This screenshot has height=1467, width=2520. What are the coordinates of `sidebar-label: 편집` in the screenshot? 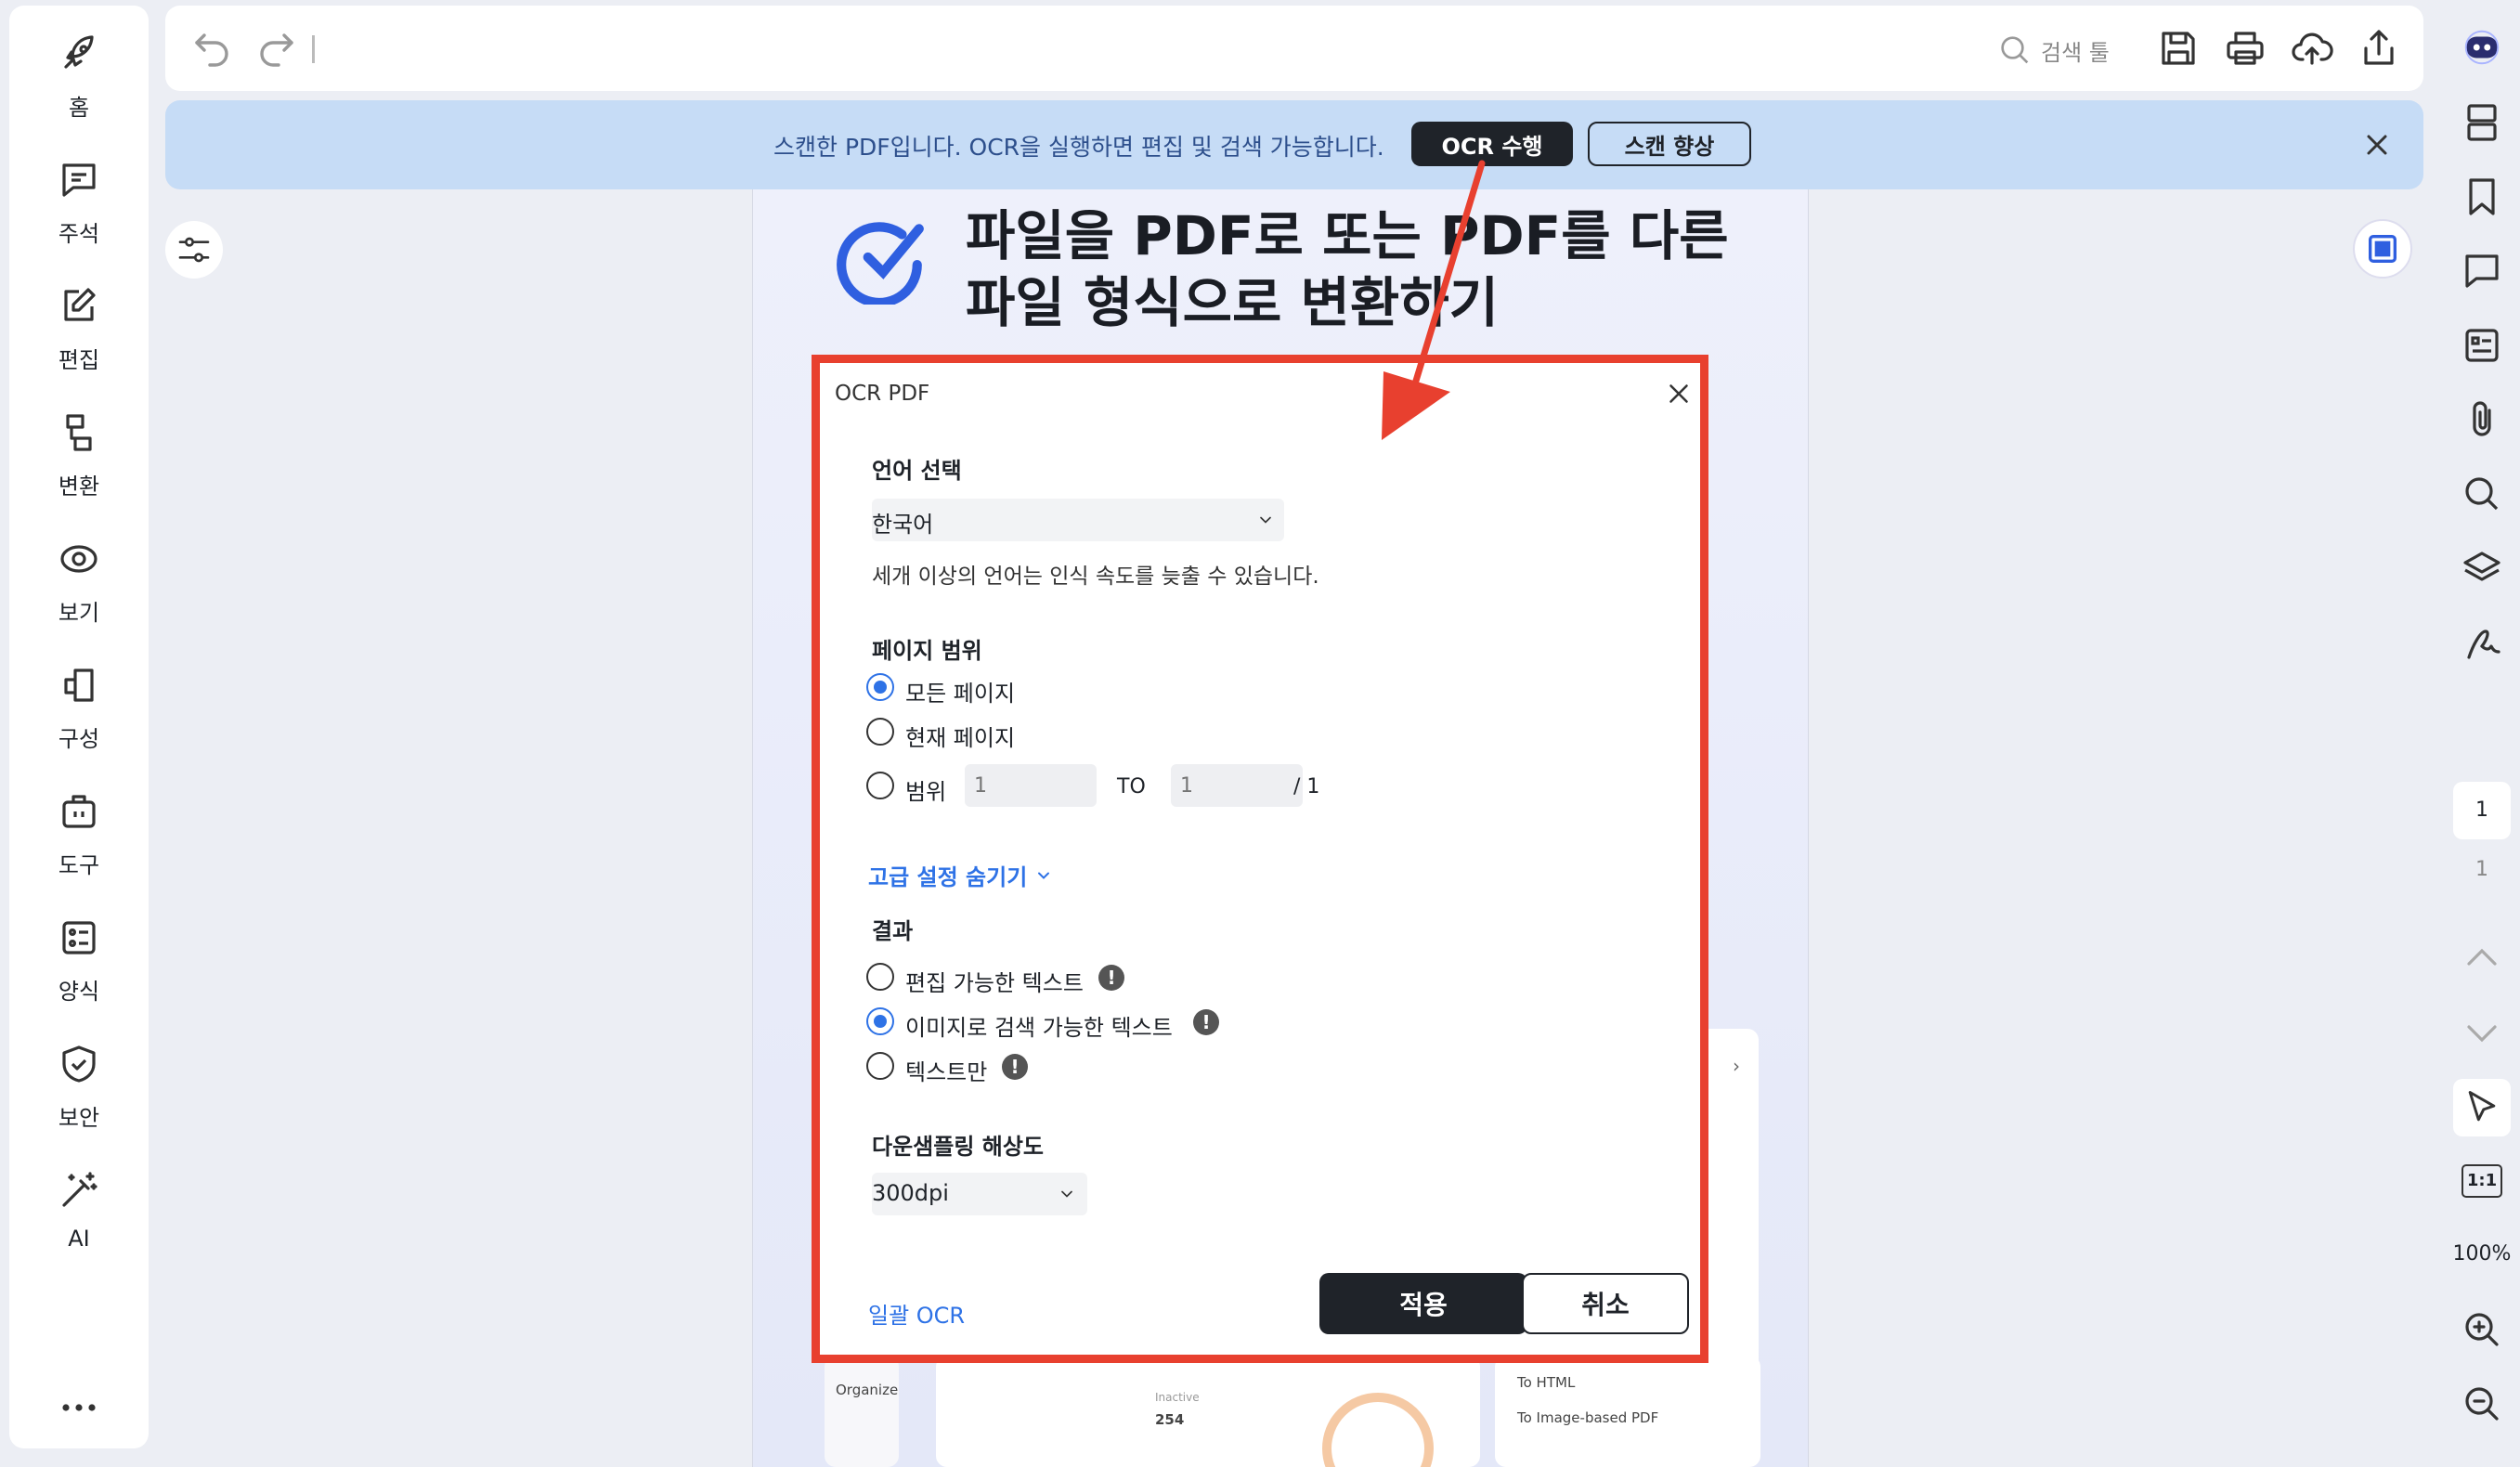 It's located at (79, 360).